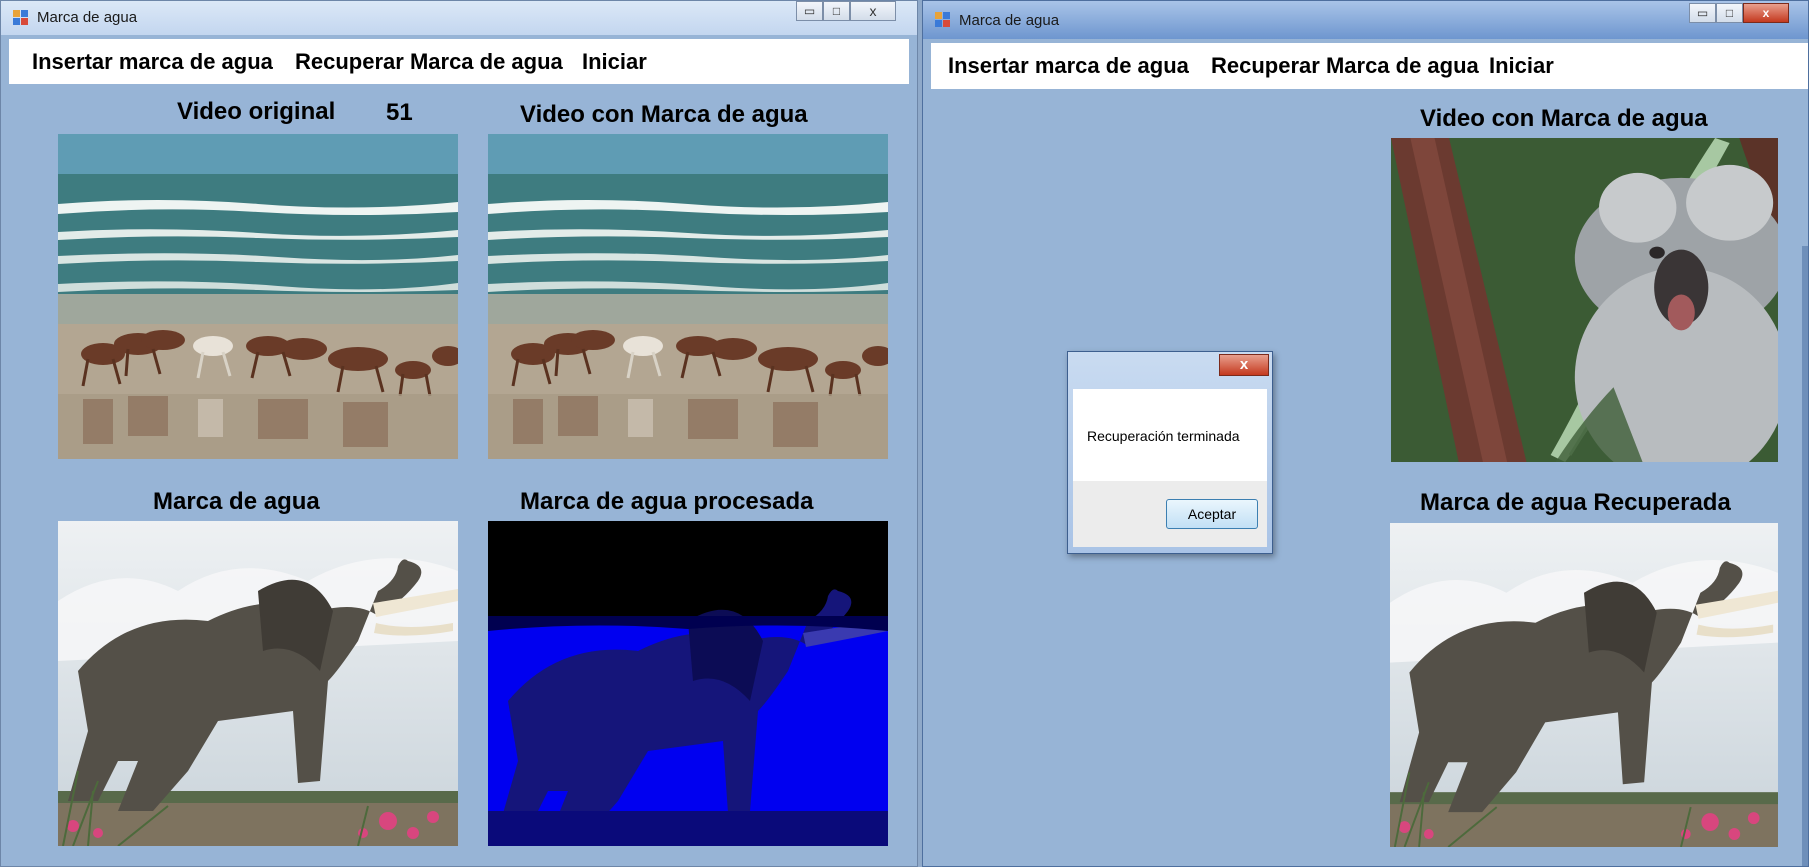  What do you see at coordinates (688, 683) in the screenshot?
I see `processed-watermark-image` at bounding box center [688, 683].